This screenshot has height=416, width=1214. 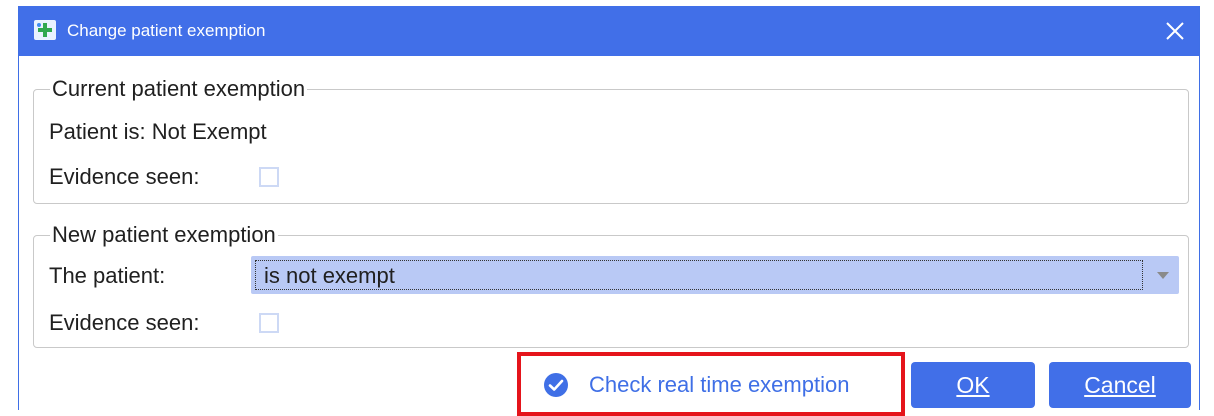 I want to click on patient-label: The patient:, so click(x=107, y=275).